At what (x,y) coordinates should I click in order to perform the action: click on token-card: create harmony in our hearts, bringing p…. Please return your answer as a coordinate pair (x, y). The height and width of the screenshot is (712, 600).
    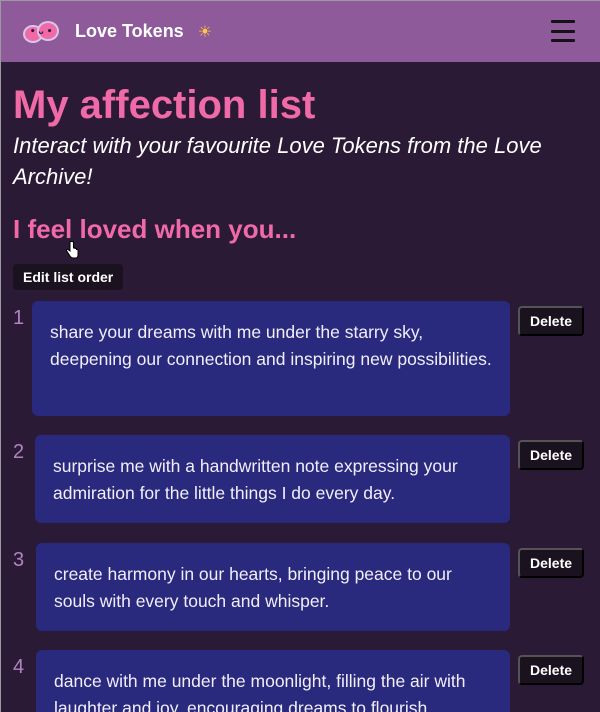
    Looking at the image, I should click on (273, 587).